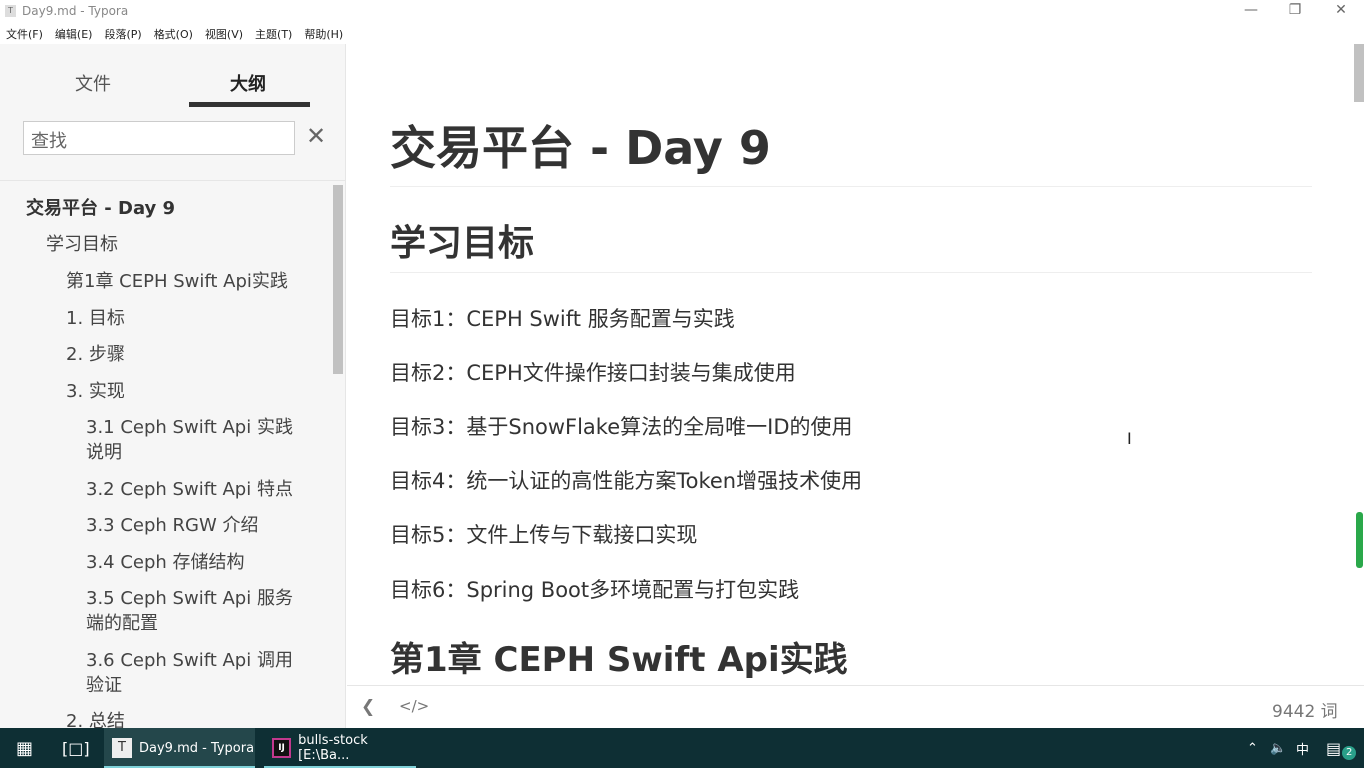  What do you see at coordinates (24, 34) in the screenshot?
I see `menu-file: 文件(F)` at bounding box center [24, 34].